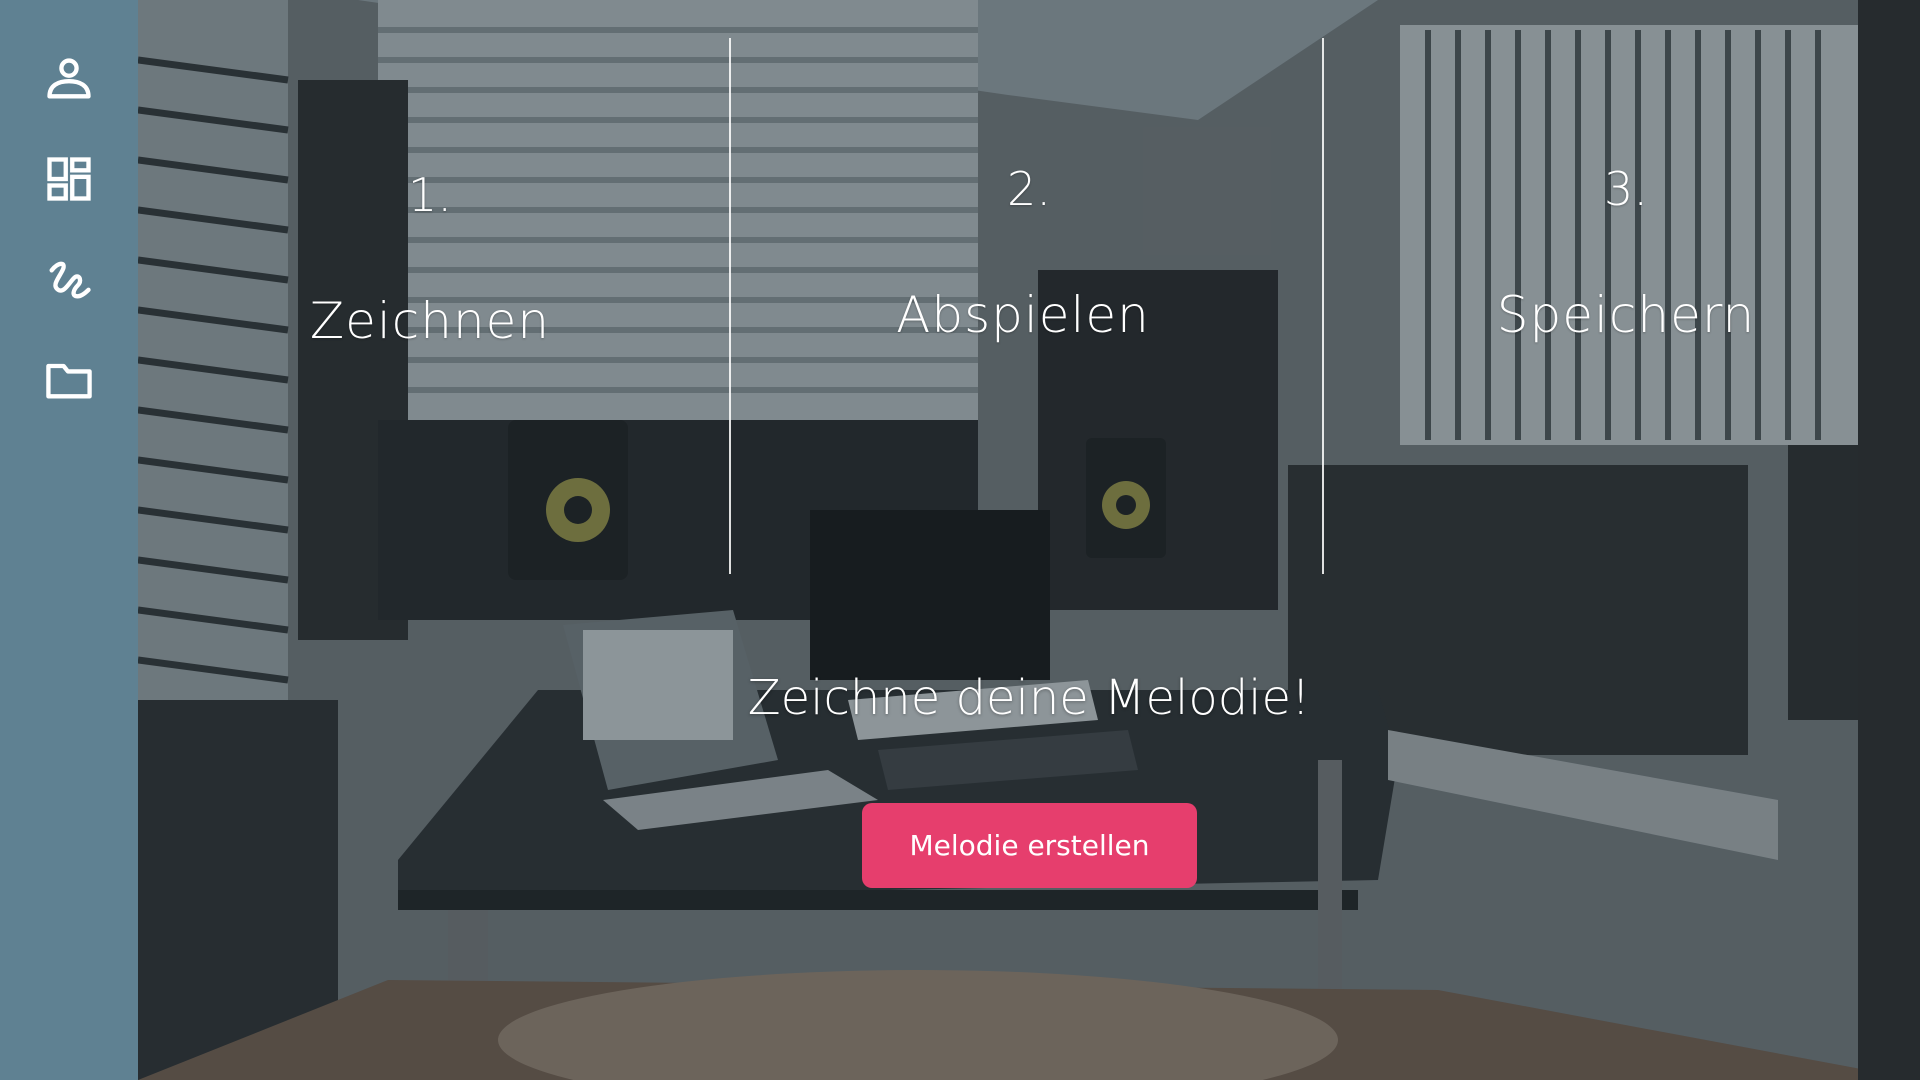 This screenshot has height=1080, width=1920. Describe the element at coordinates (430, 321) in the screenshot. I see `step-1-label: Zeichnen` at that location.